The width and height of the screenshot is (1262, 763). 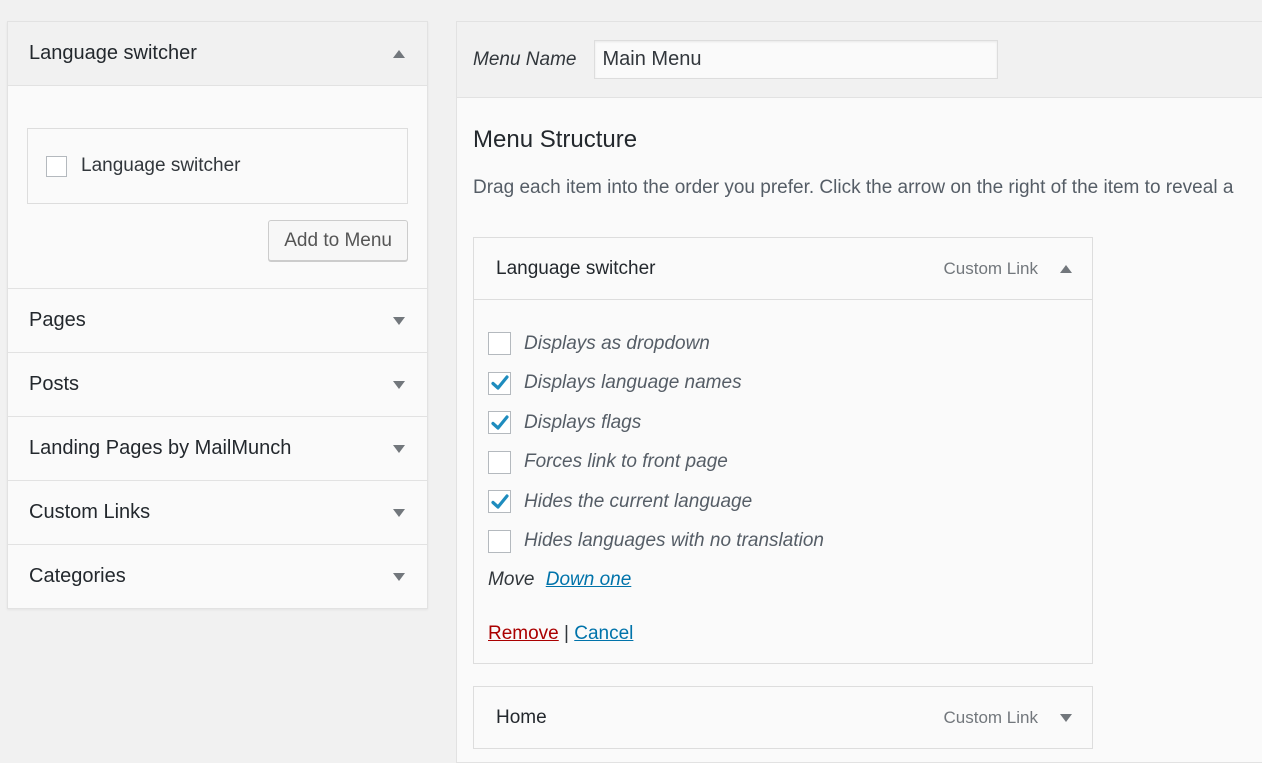 I want to click on accordion-section-custom-links: Custom Links, so click(x=217, y=513).